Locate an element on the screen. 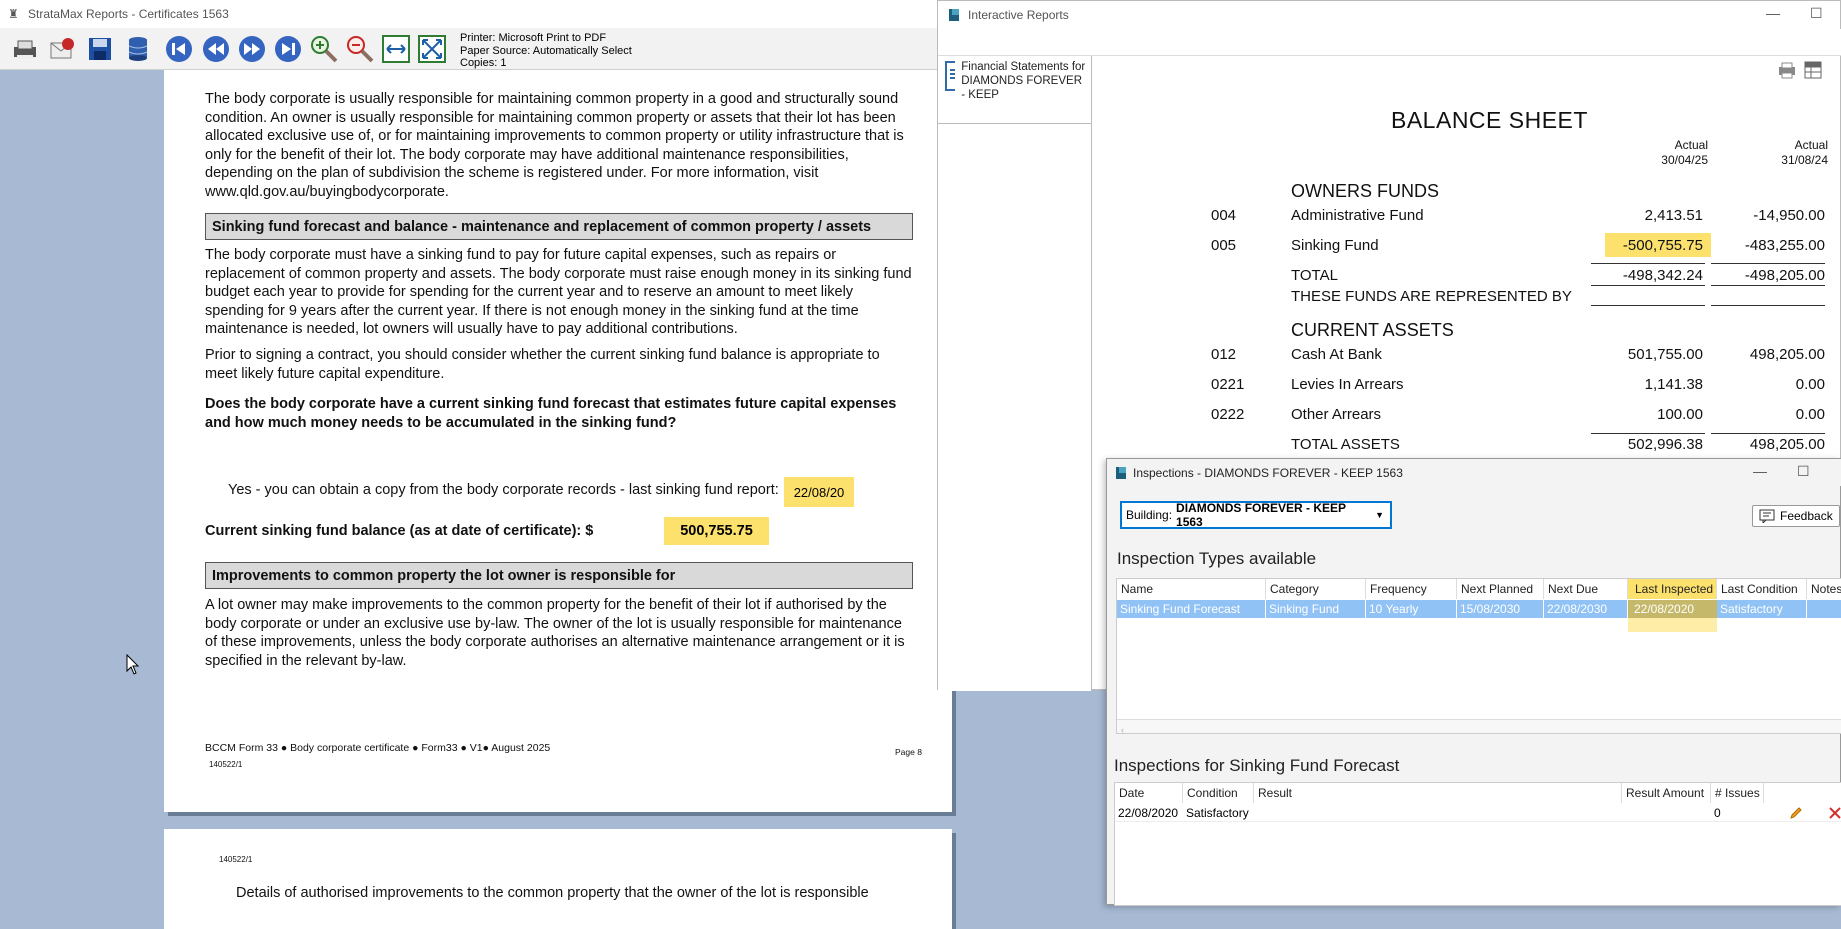  feedback-button: Feedback is located at coordinates (1796, 516).